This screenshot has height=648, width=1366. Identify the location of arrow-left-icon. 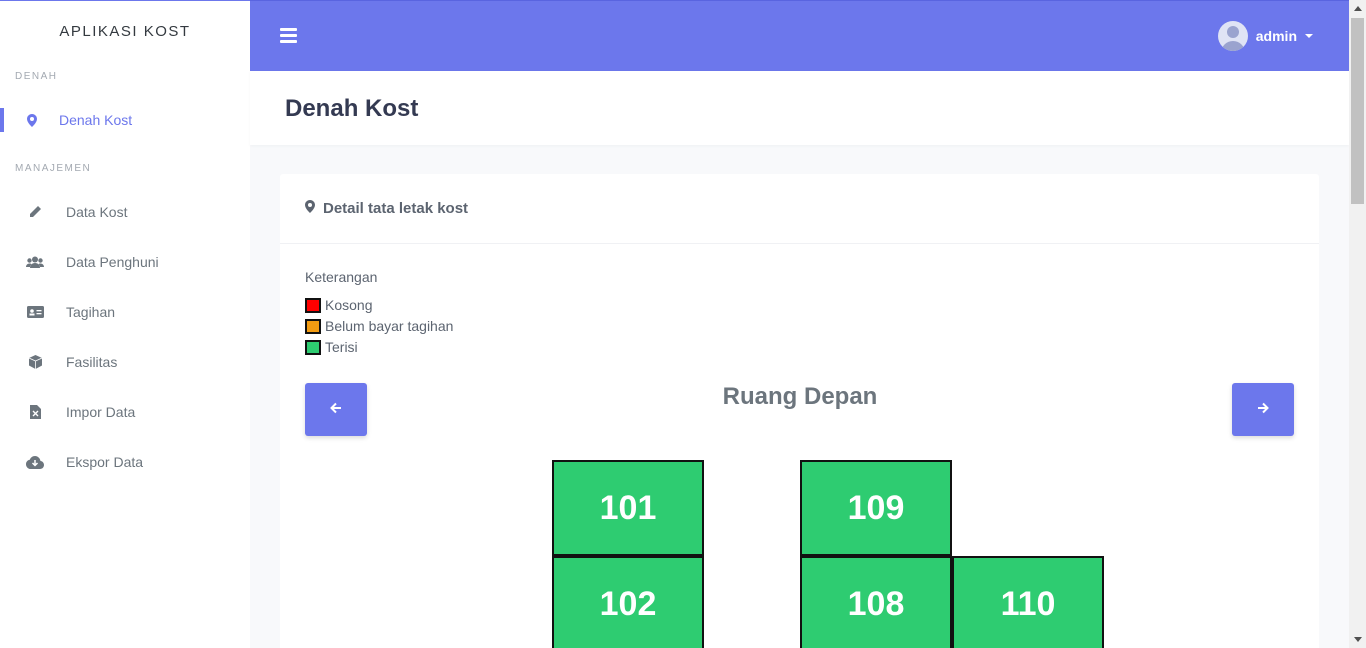
(336, 410).